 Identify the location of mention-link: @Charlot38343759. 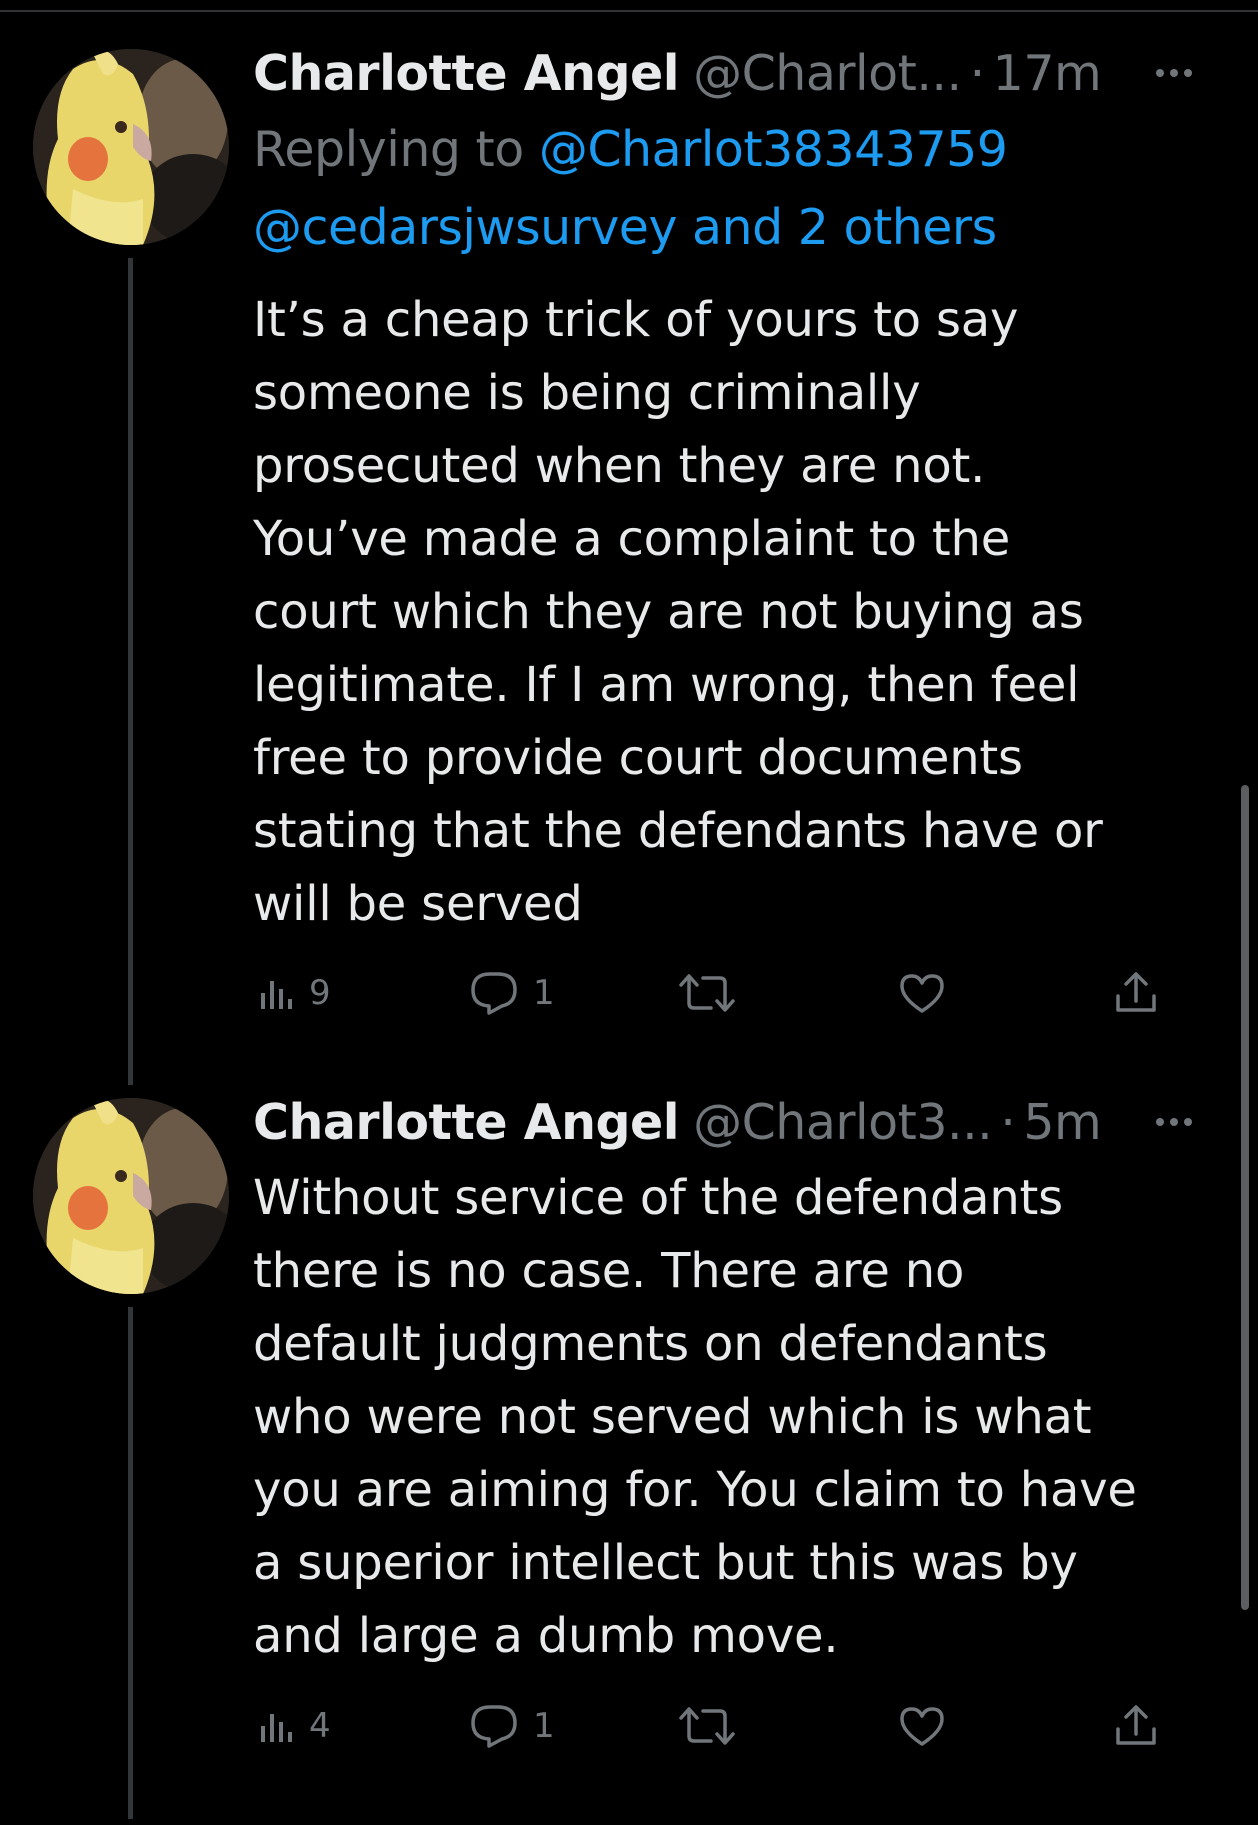
(773, 149).